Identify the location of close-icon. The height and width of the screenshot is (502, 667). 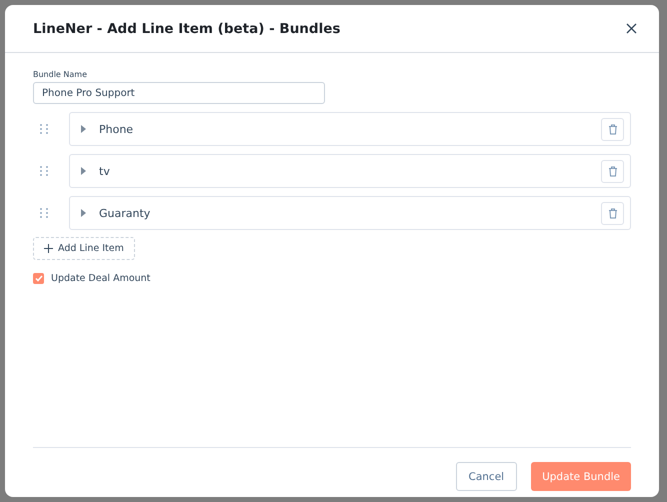
(631, 28).